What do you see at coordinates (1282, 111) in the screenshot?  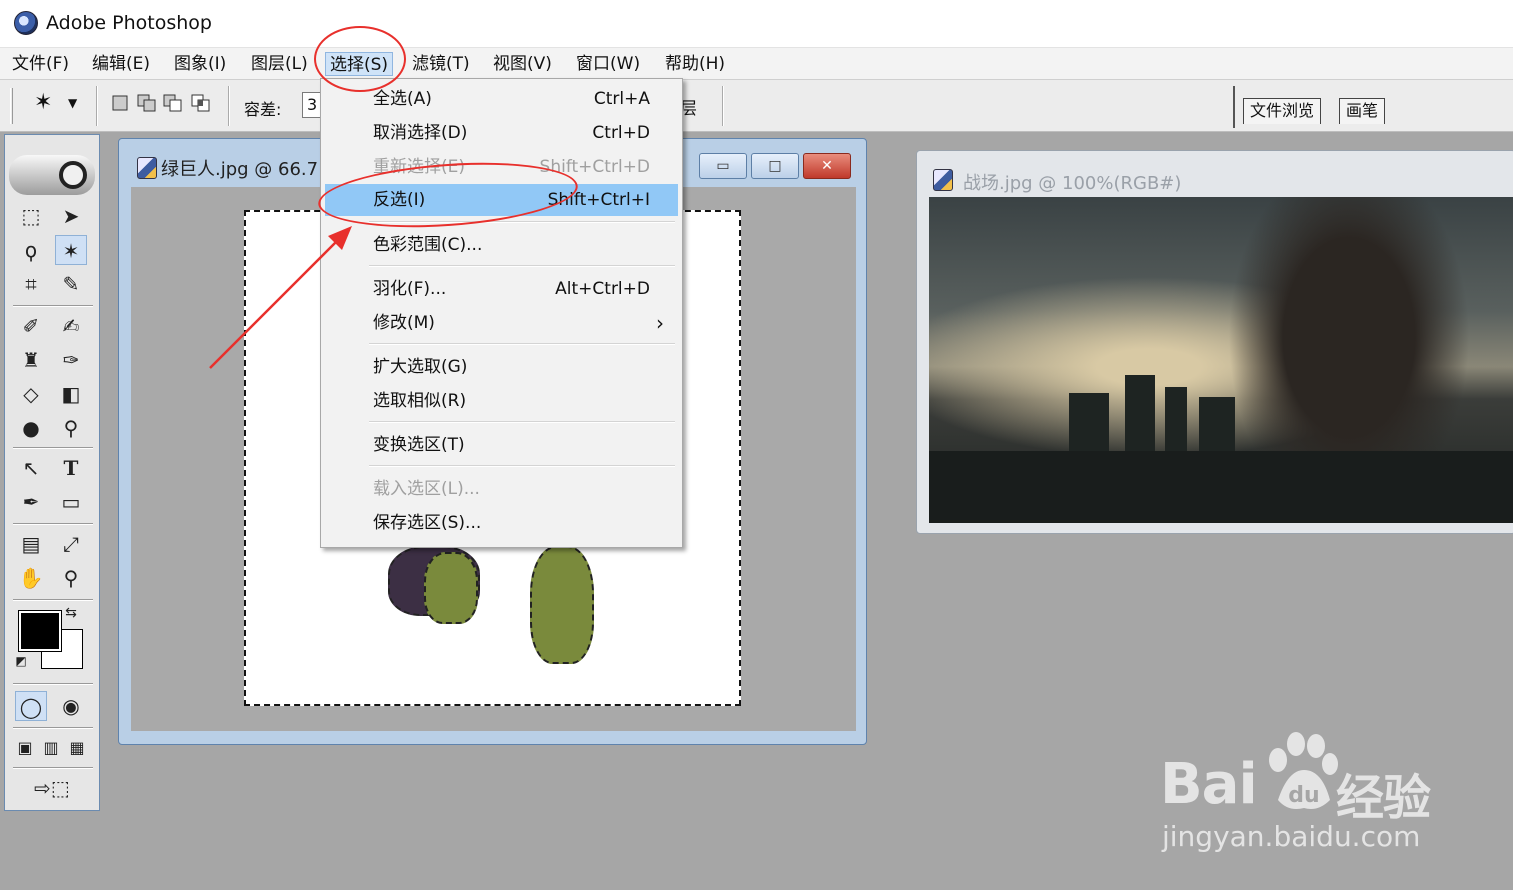 I see `tab-file-browser: 文件浏览` at bounding box center [1282, 111].